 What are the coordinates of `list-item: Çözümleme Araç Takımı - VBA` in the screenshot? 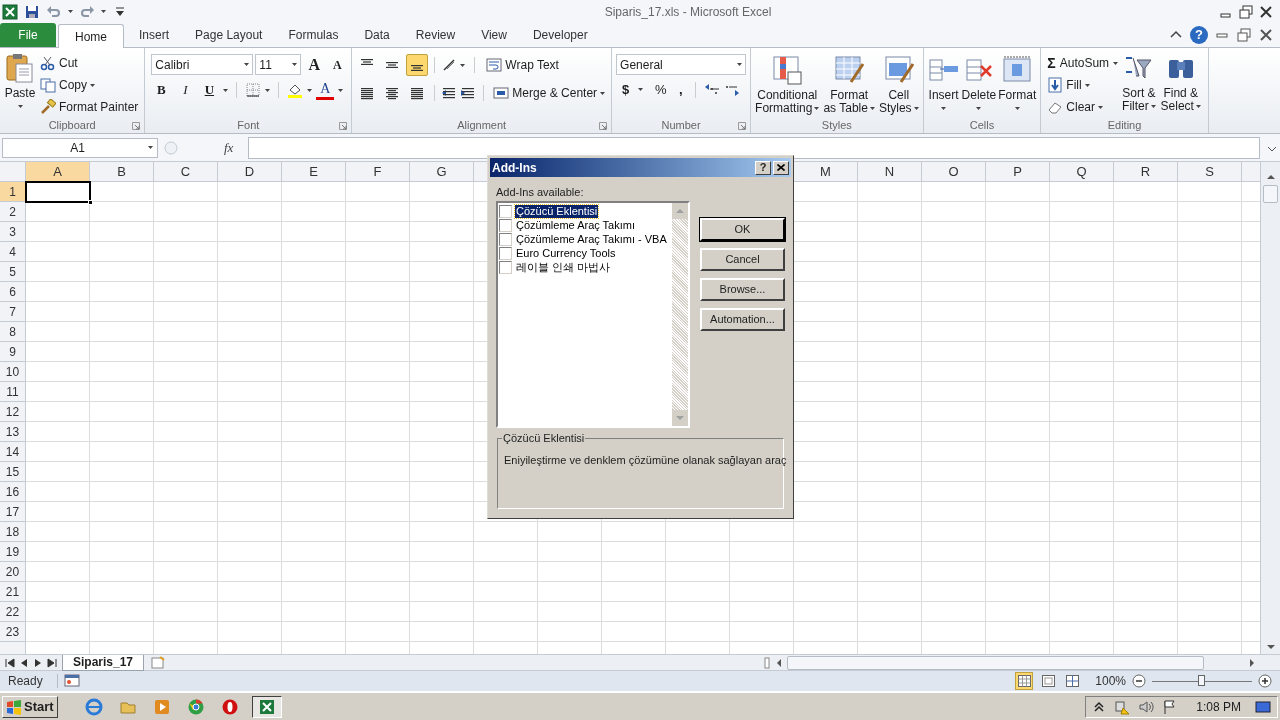 It's located at (591, 239).